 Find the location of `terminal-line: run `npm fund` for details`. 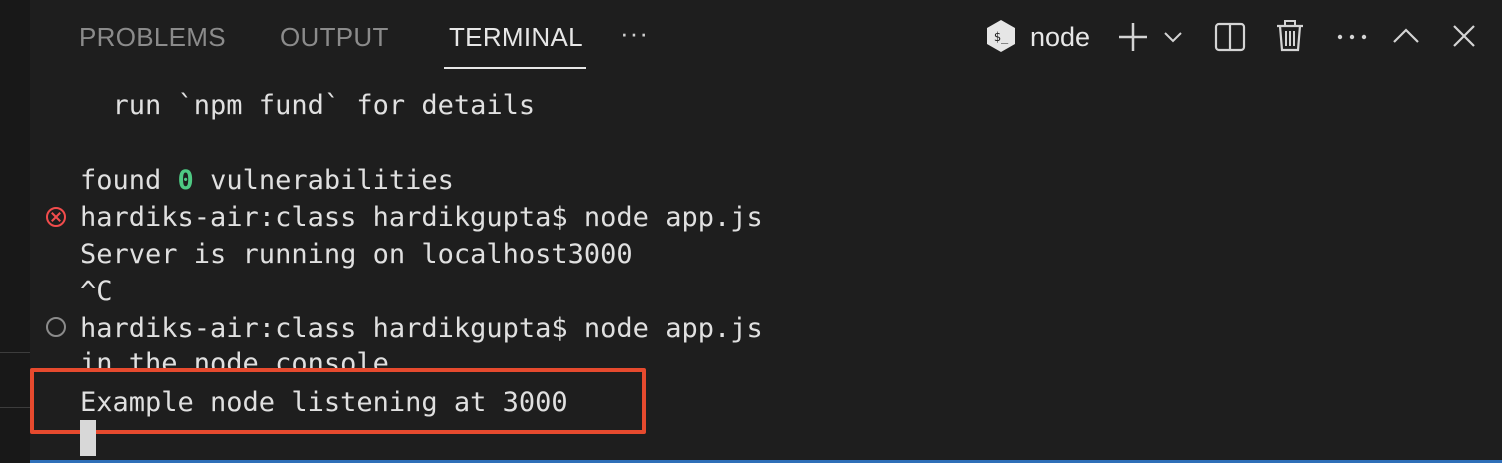

terminal-line: run `npm fund` for details is located at coordinates (308, 105).